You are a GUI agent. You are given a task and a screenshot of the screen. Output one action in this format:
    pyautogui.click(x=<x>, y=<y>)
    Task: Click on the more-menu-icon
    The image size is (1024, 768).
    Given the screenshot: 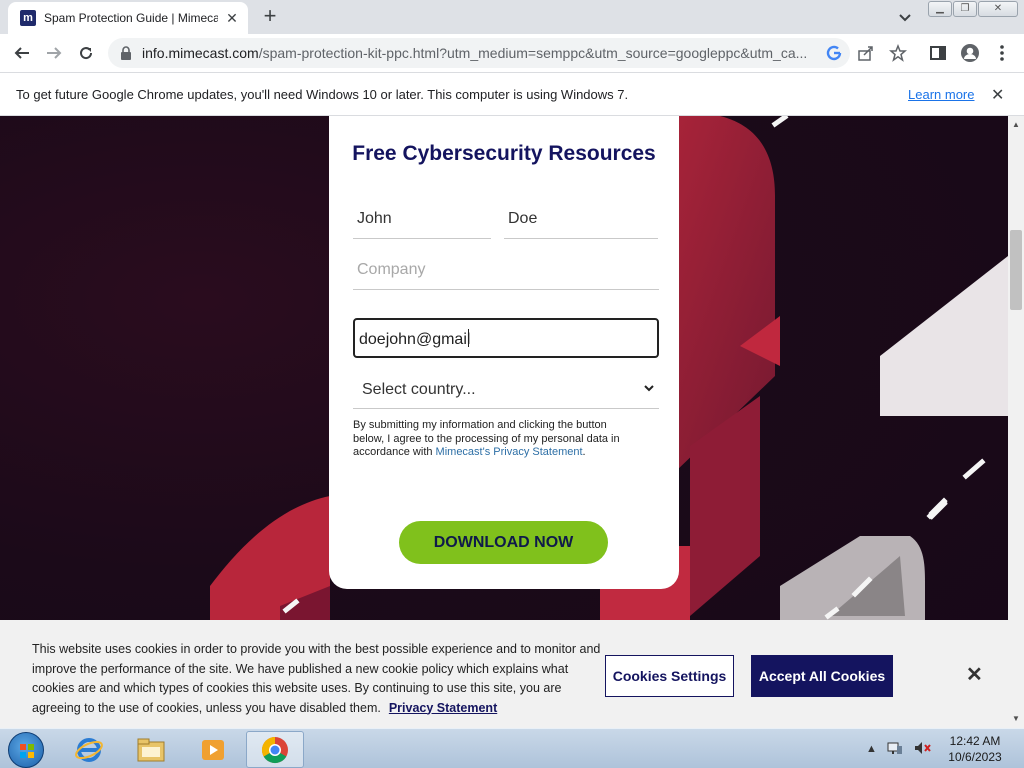 What is the action you would take?
    pyautogui.click(x=1002, y=53)
    